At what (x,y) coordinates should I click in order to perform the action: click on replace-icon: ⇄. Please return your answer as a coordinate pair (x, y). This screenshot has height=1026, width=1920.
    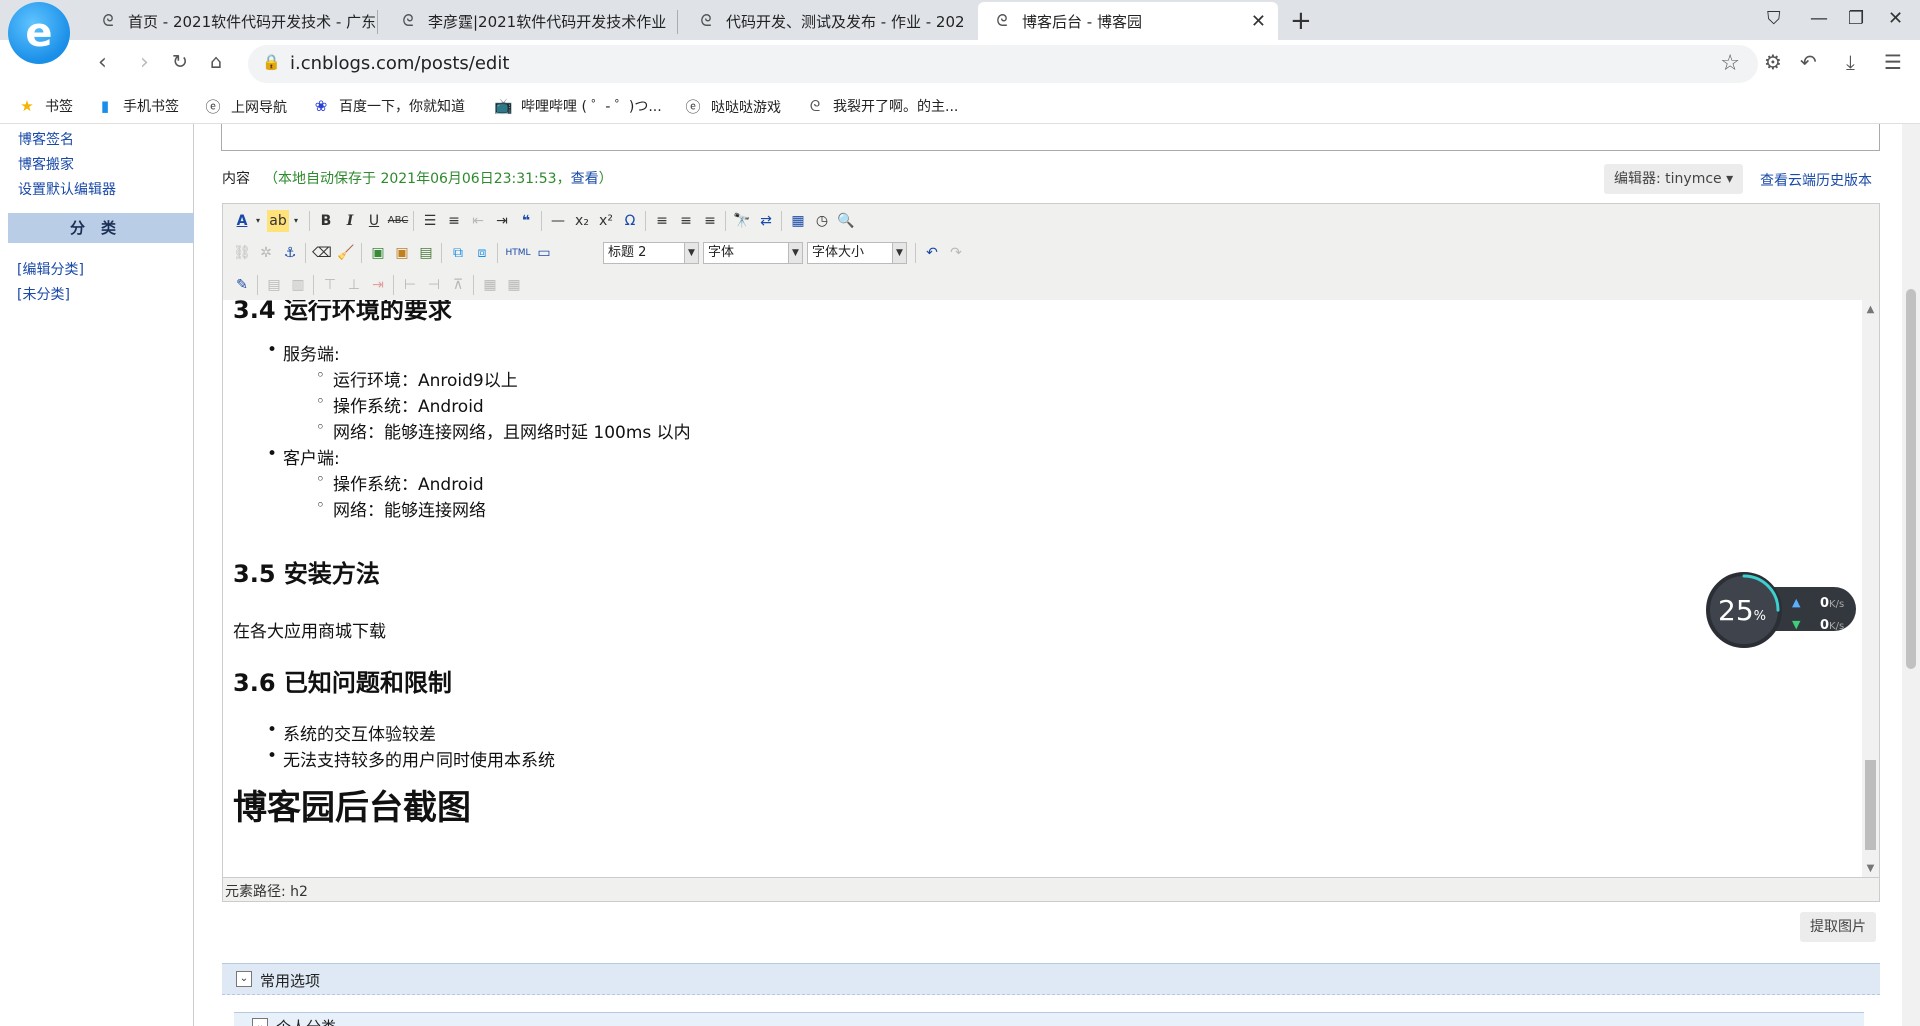
    Looking at the image, I should click on (766, 221).